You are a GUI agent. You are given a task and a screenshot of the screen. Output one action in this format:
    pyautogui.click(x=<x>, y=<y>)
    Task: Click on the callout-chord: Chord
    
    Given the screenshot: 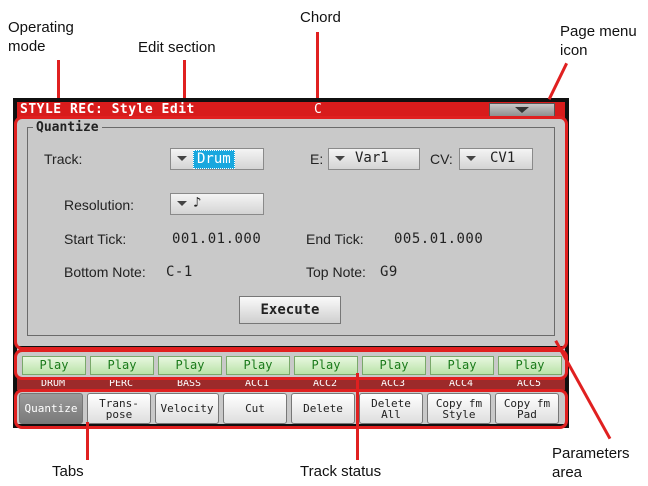 What is the action you would take?
    pyautogui.click(x=320, y=17)
    